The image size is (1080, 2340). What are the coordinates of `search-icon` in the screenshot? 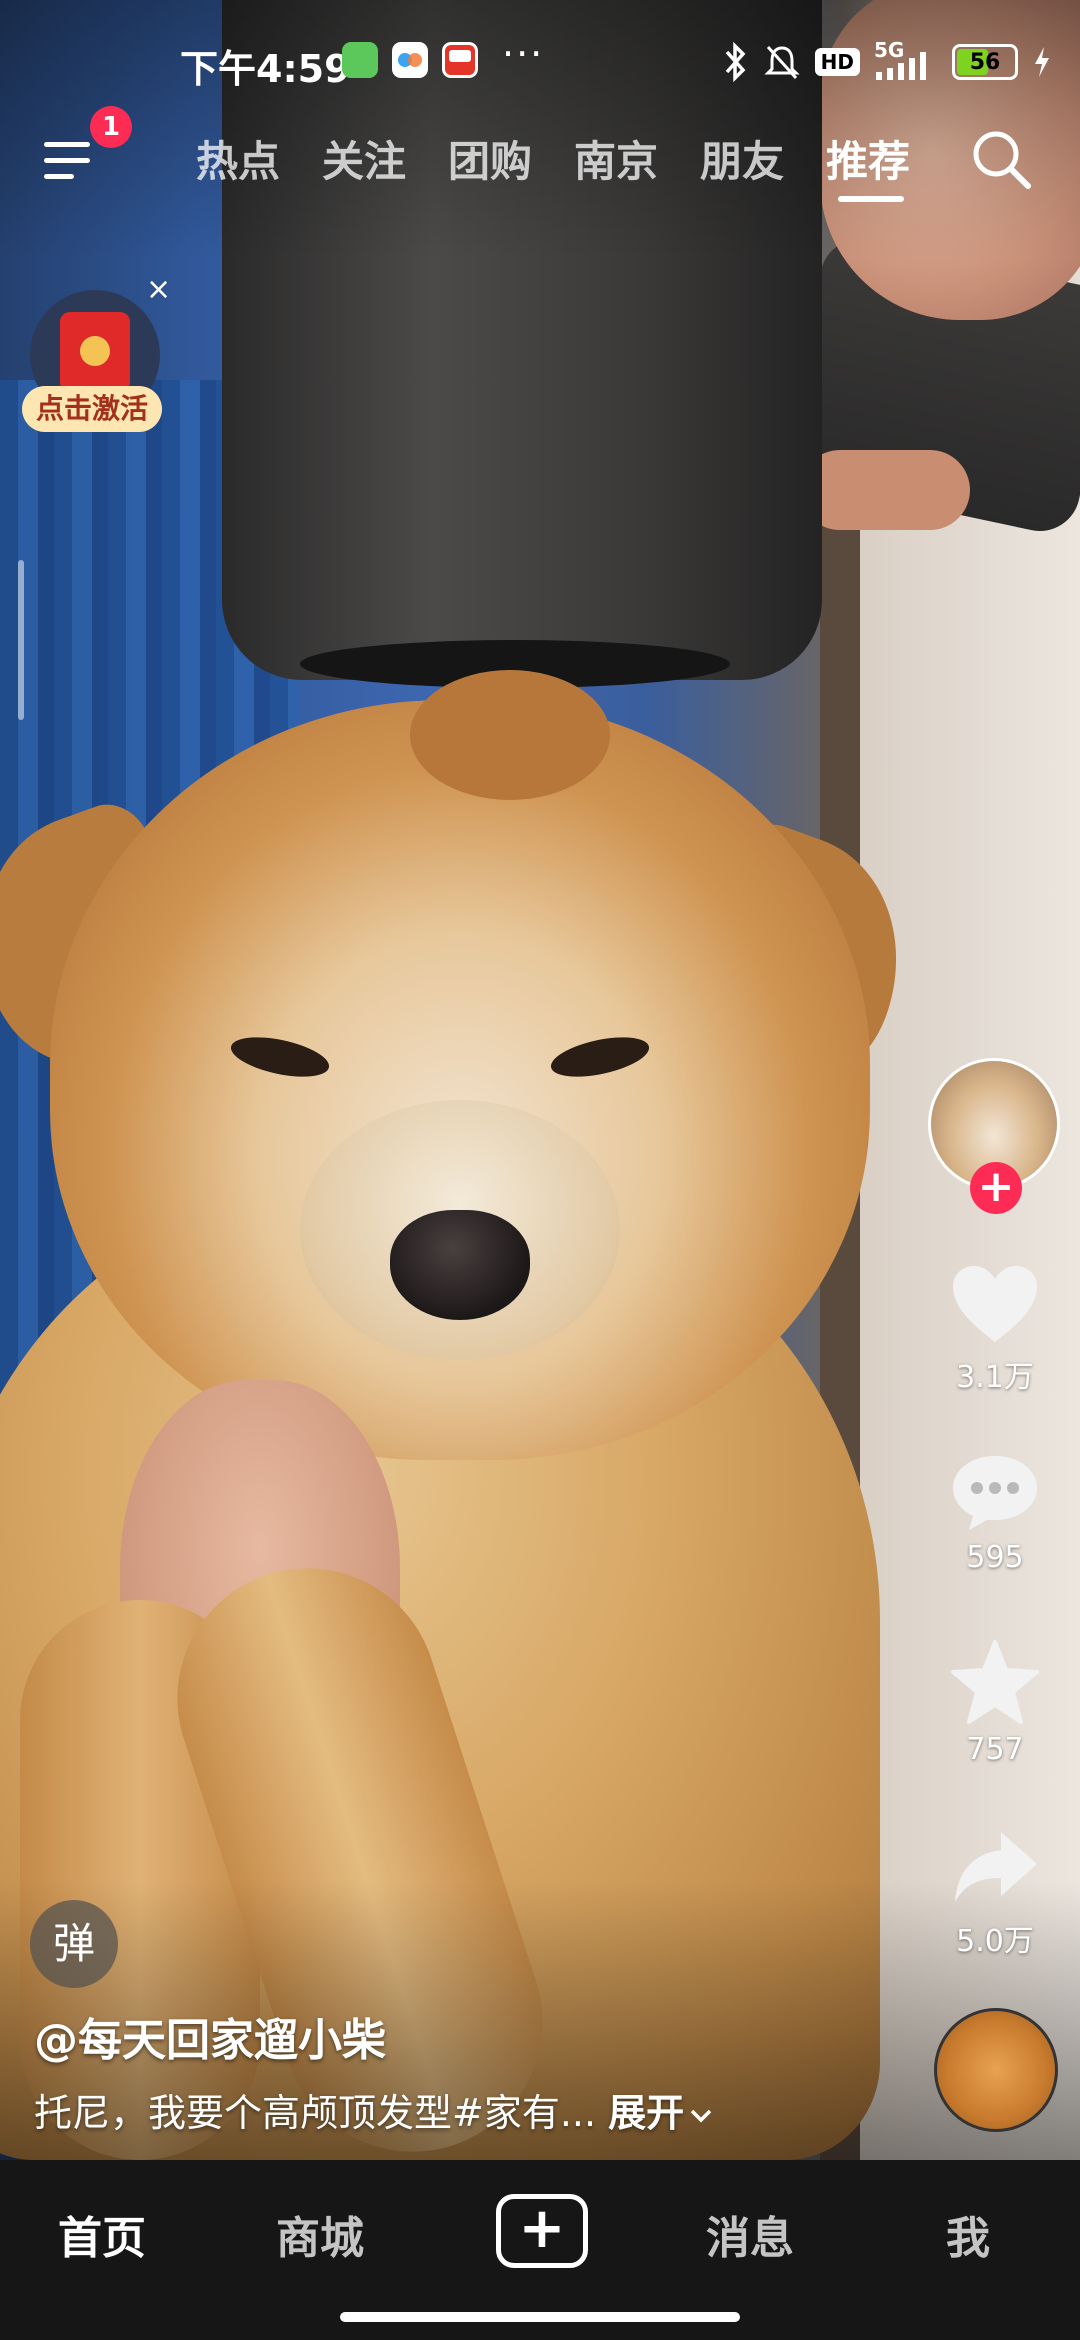 It's located at (1002, 160).